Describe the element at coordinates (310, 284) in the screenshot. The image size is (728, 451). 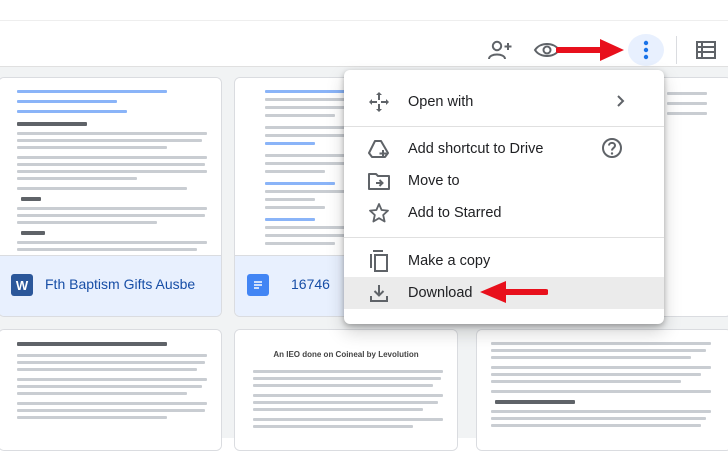
I see `file-name: 16746` at that location.